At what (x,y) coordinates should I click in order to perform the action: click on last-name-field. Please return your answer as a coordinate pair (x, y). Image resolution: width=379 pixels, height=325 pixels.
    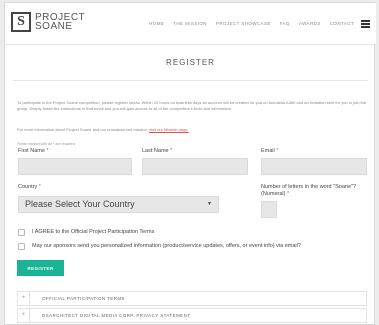
    Looking at the image, I should click on (195, 166).